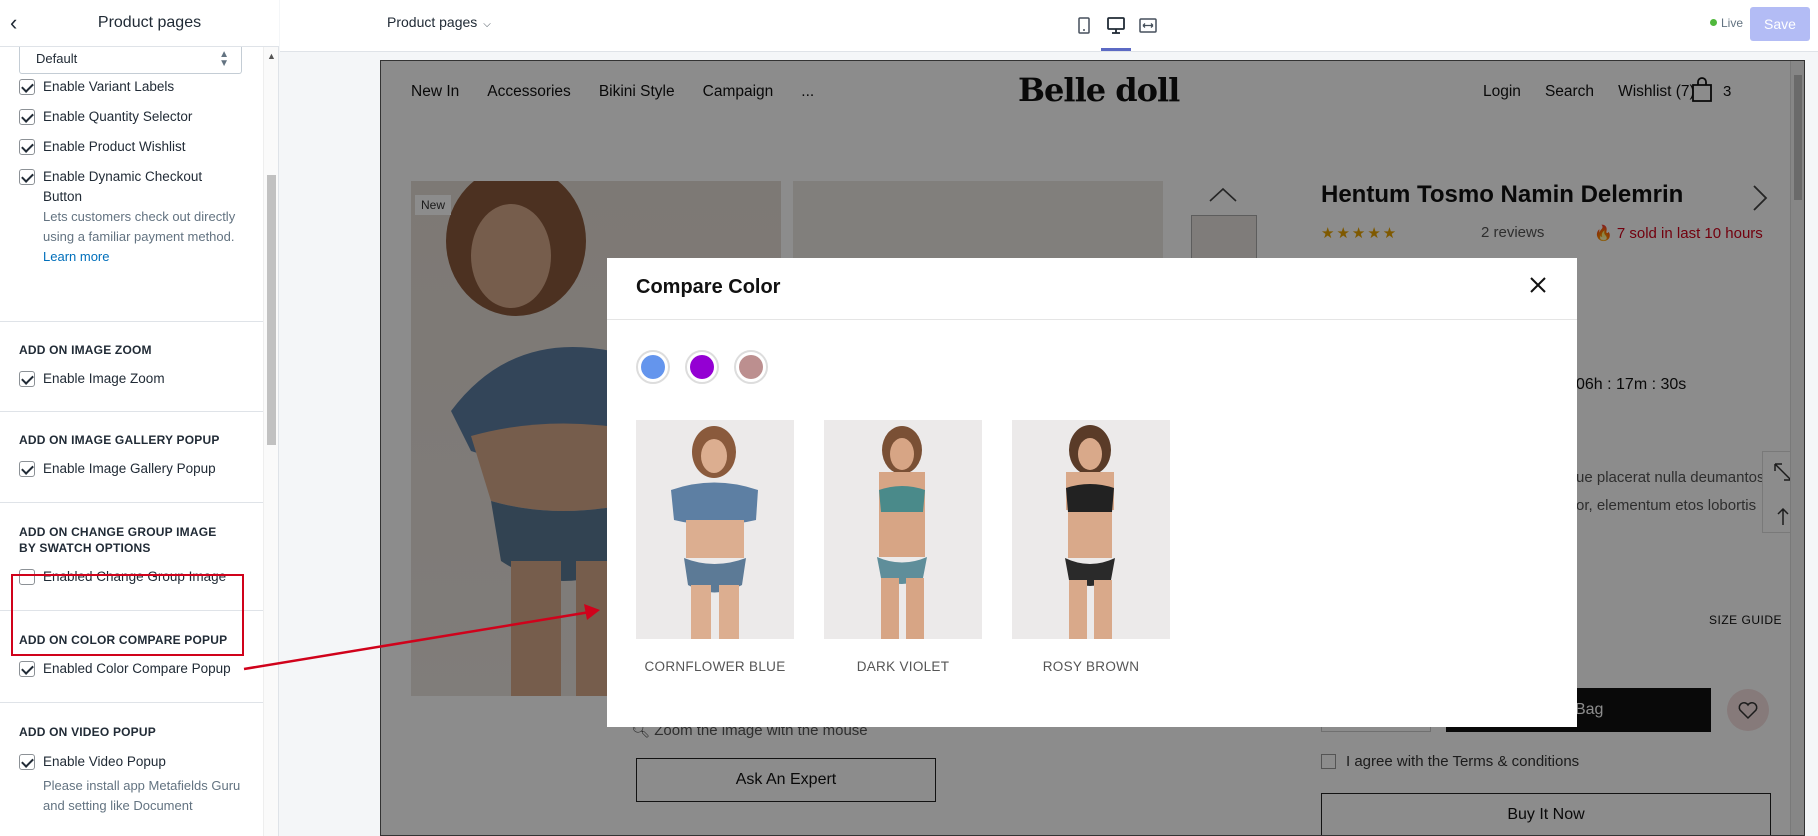 The width and height of the screenshot is (1818, 836). I want to click on model-photo-rosy, so click(1090, 532).